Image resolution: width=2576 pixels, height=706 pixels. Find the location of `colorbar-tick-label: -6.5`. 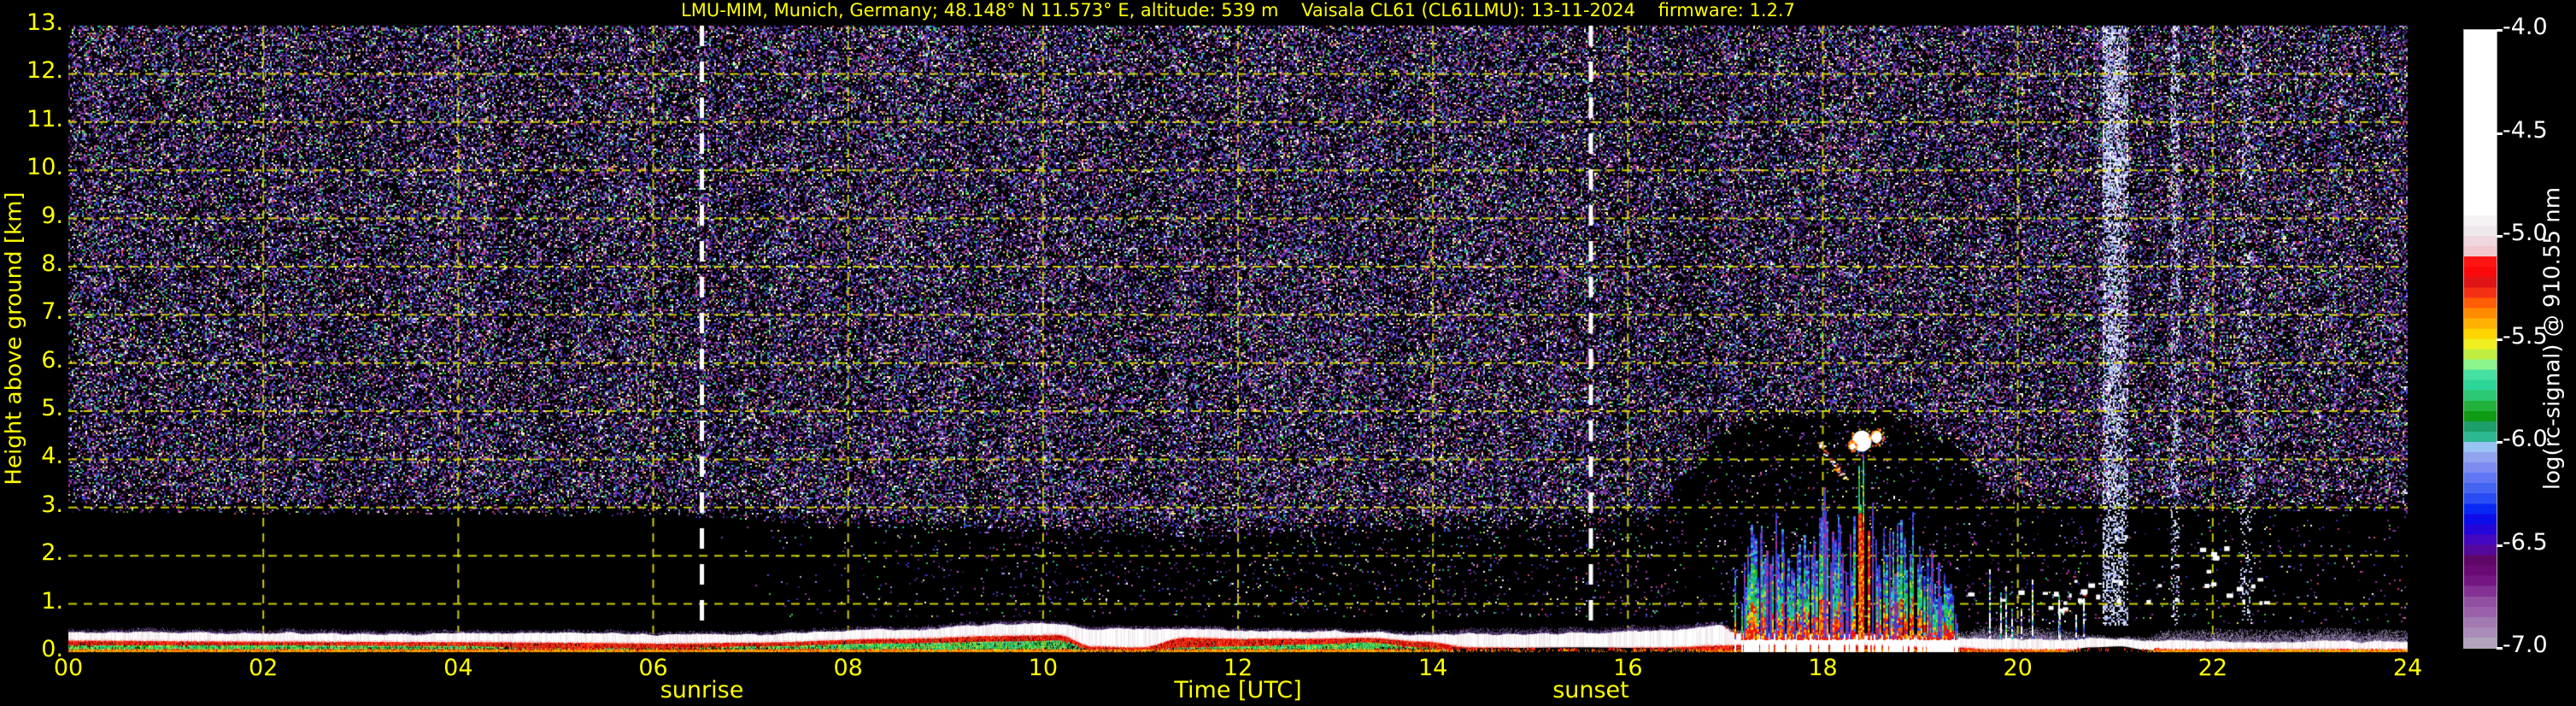

colorbar-tick-label: -6.5 is located at coordinates (2525, 542).